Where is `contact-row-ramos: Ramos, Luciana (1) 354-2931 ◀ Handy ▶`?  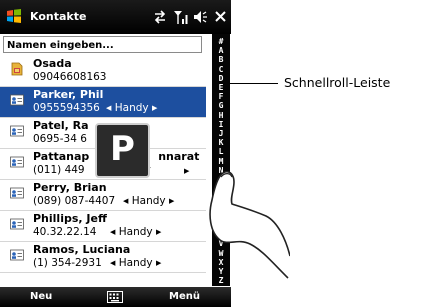 contact-row-ramos: Ramos, Luciana (1) 354-2931 ◀ Handy ▶ is located at coordinates (103, 257).